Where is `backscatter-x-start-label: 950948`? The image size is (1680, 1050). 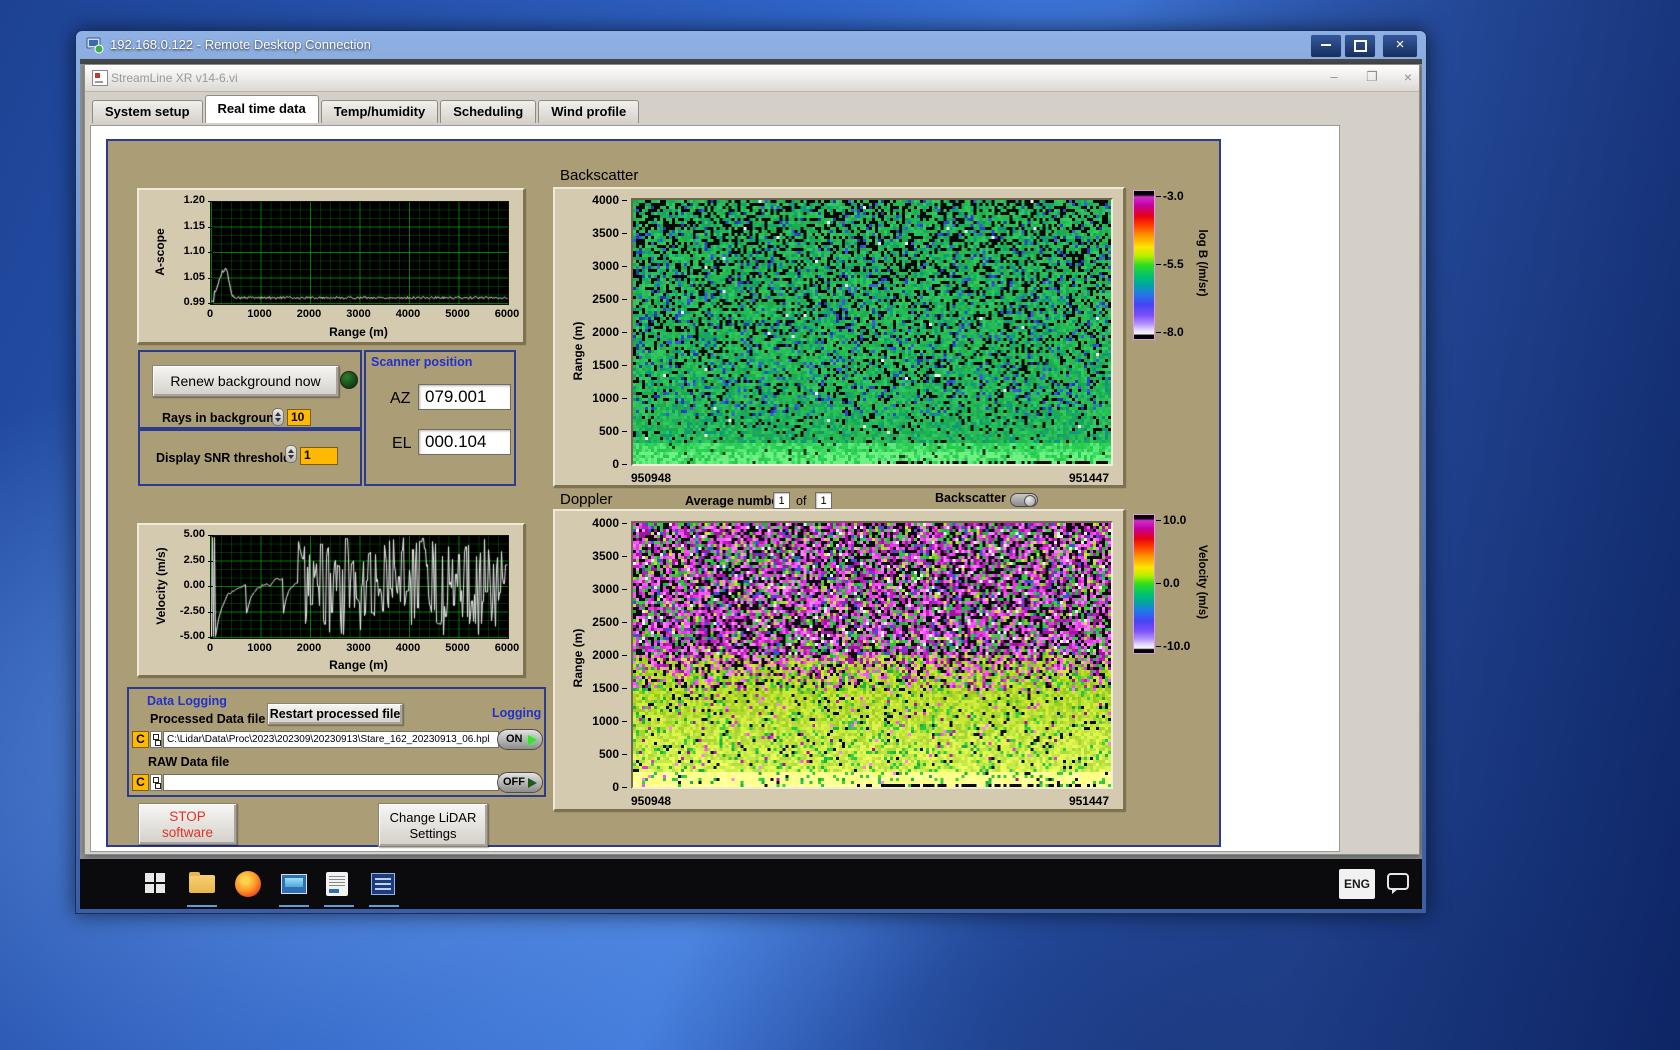
backscatter-x-start-label: 950948 is located at coordinates (651, 478).